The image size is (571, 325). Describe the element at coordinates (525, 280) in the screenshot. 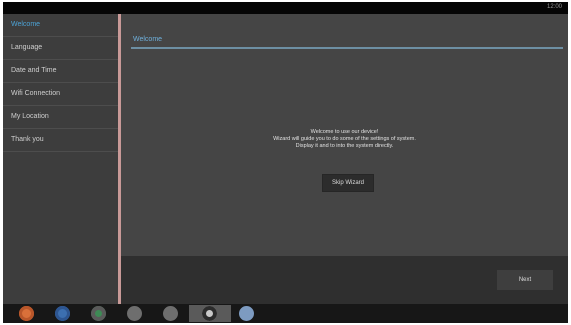

I see `next-button: Next` at that location.